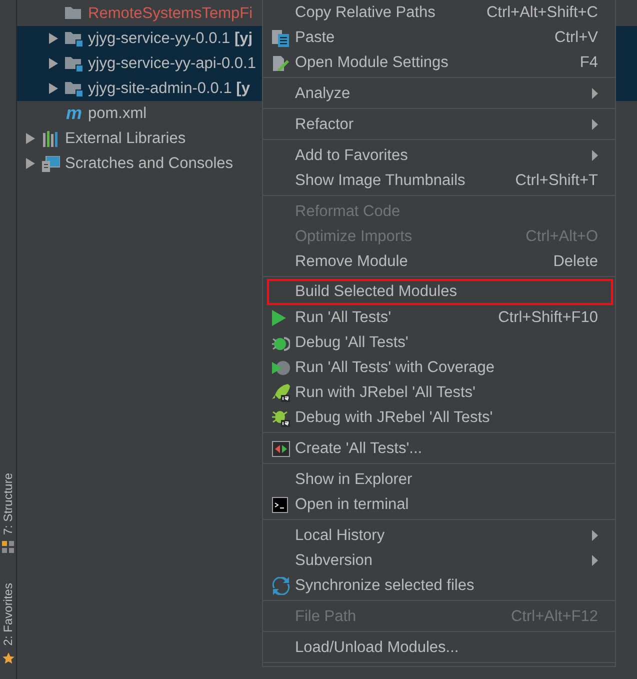 The height and width of the screenshot is (679, 637). I want to click on menu-item: Debug 'All Tests', so click(439, 342).